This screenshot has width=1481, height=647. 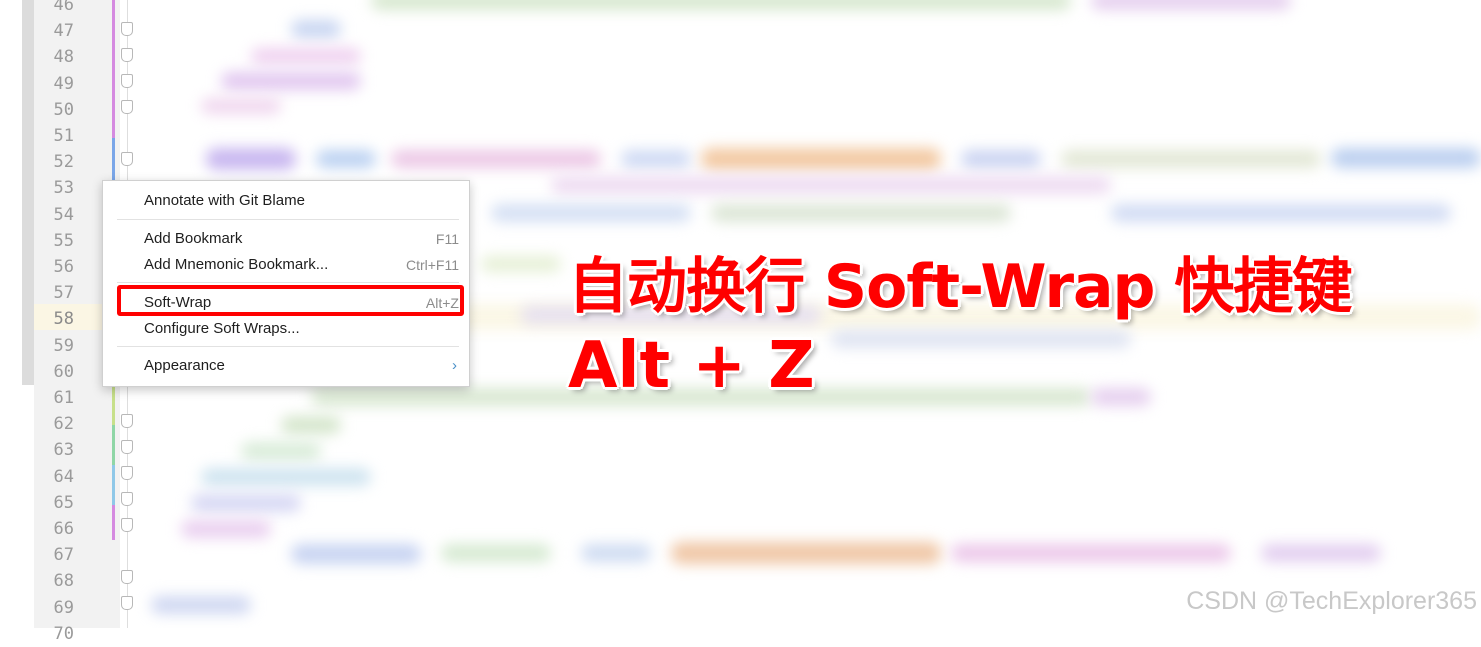 What do you see at coordinates (63, 581) in the screenshot?
I see `line-number: 68` at bounding box center [63, 581].